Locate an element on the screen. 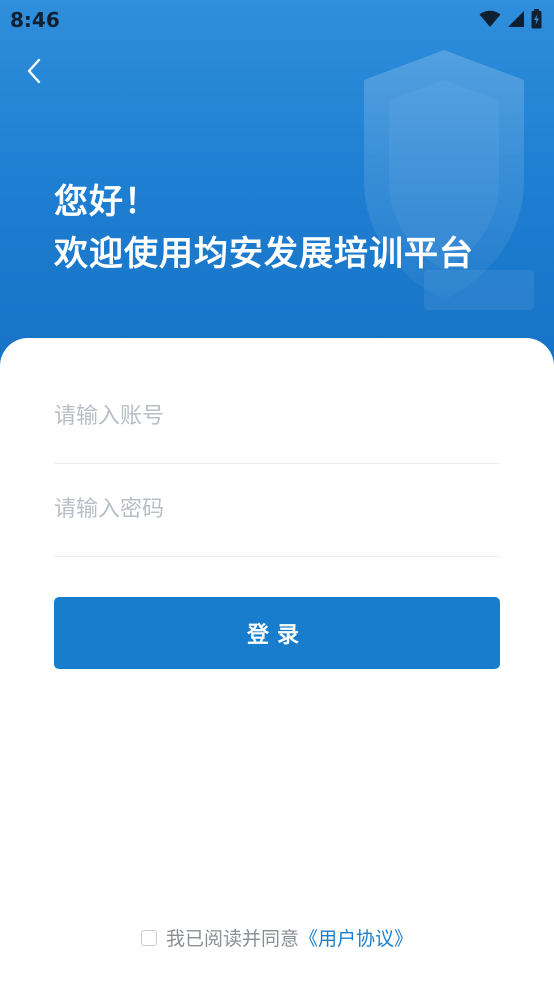 This screenshot has height=984, width=554. agreement-text: 我已阅读并同意 is located at coordinates (232, 939).